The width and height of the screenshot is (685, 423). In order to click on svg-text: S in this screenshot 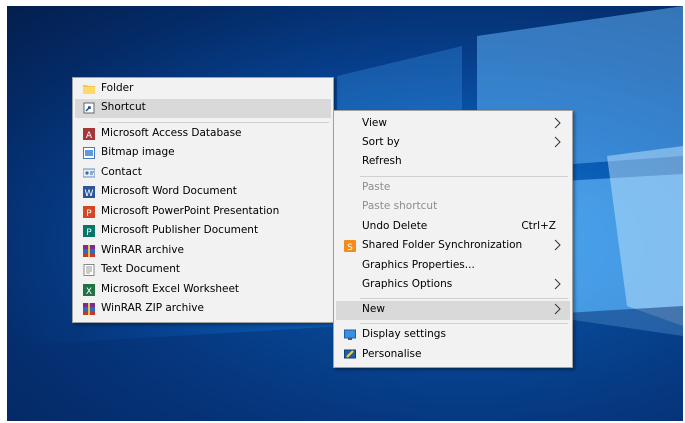, I will do `click(350, 247)`.